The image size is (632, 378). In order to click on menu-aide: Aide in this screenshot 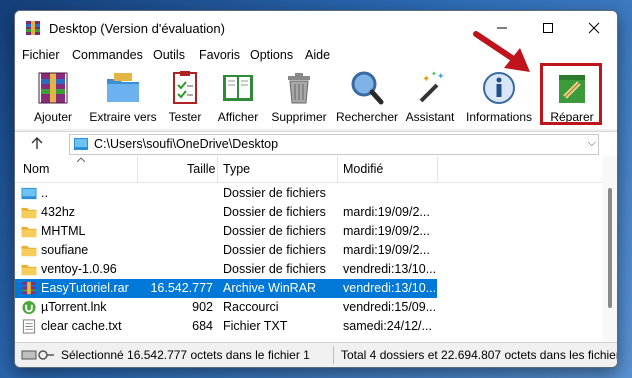, I will do `click(317, 55)`.